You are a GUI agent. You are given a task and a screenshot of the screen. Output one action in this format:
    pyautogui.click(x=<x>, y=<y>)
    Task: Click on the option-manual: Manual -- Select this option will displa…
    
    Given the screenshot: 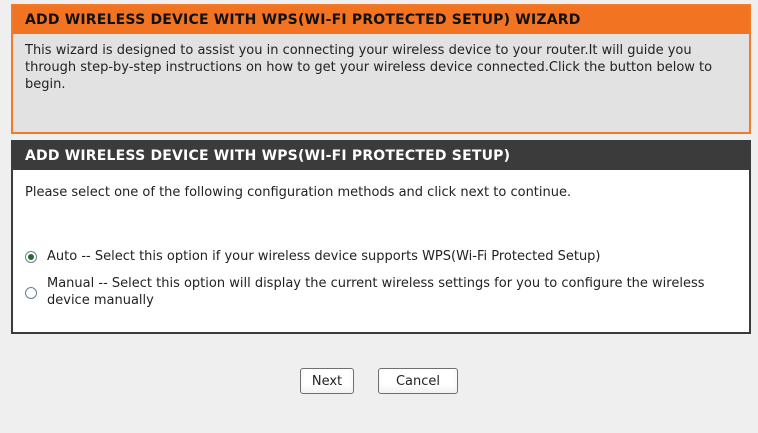 What is the action you would take?
    pyautogui.click(x=382, y=292)
    